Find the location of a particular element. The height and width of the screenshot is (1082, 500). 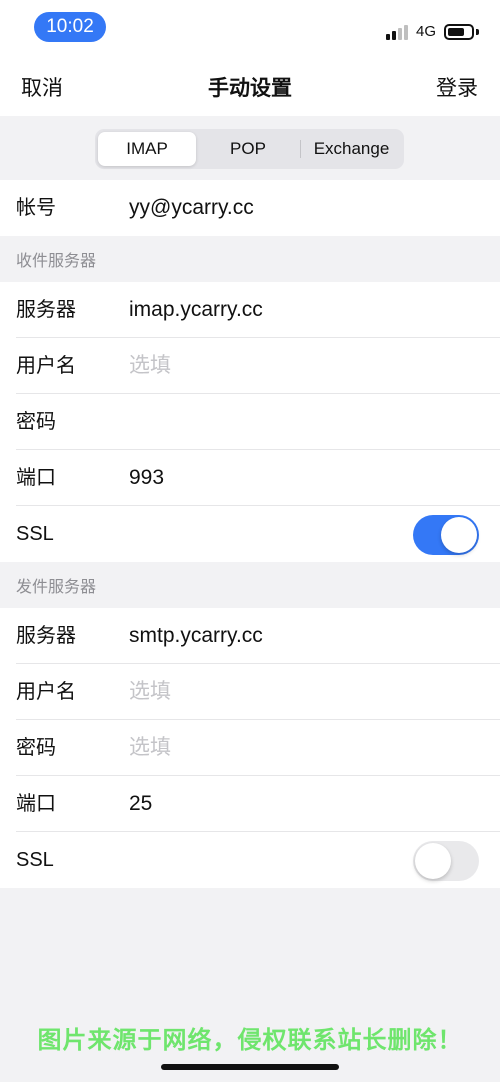

outgoing-ssl-label: SSL is located at coordinates (35, 860).